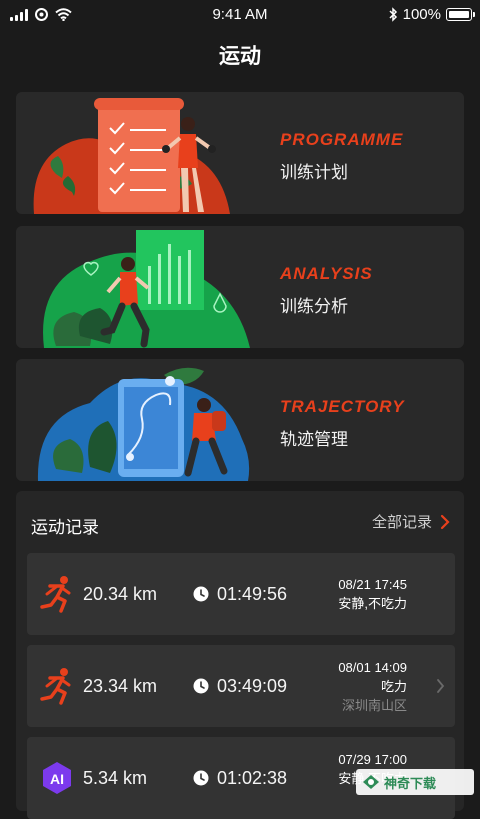 The image size is (480, 819). Describe the element at coordinates (372, 603) in the screenshot. I see `record-note: 安静,不吃力` at that location.